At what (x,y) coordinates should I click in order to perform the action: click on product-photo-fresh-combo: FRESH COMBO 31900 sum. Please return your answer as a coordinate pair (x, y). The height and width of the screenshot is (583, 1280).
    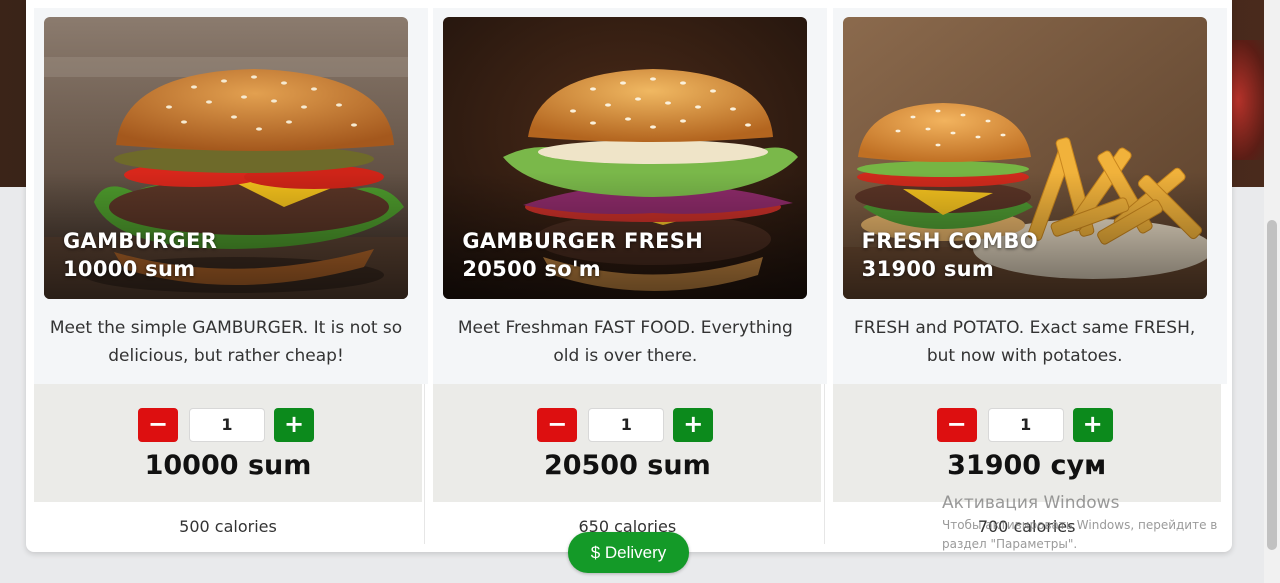
    Looking at the image, I should click on (1024, 158).